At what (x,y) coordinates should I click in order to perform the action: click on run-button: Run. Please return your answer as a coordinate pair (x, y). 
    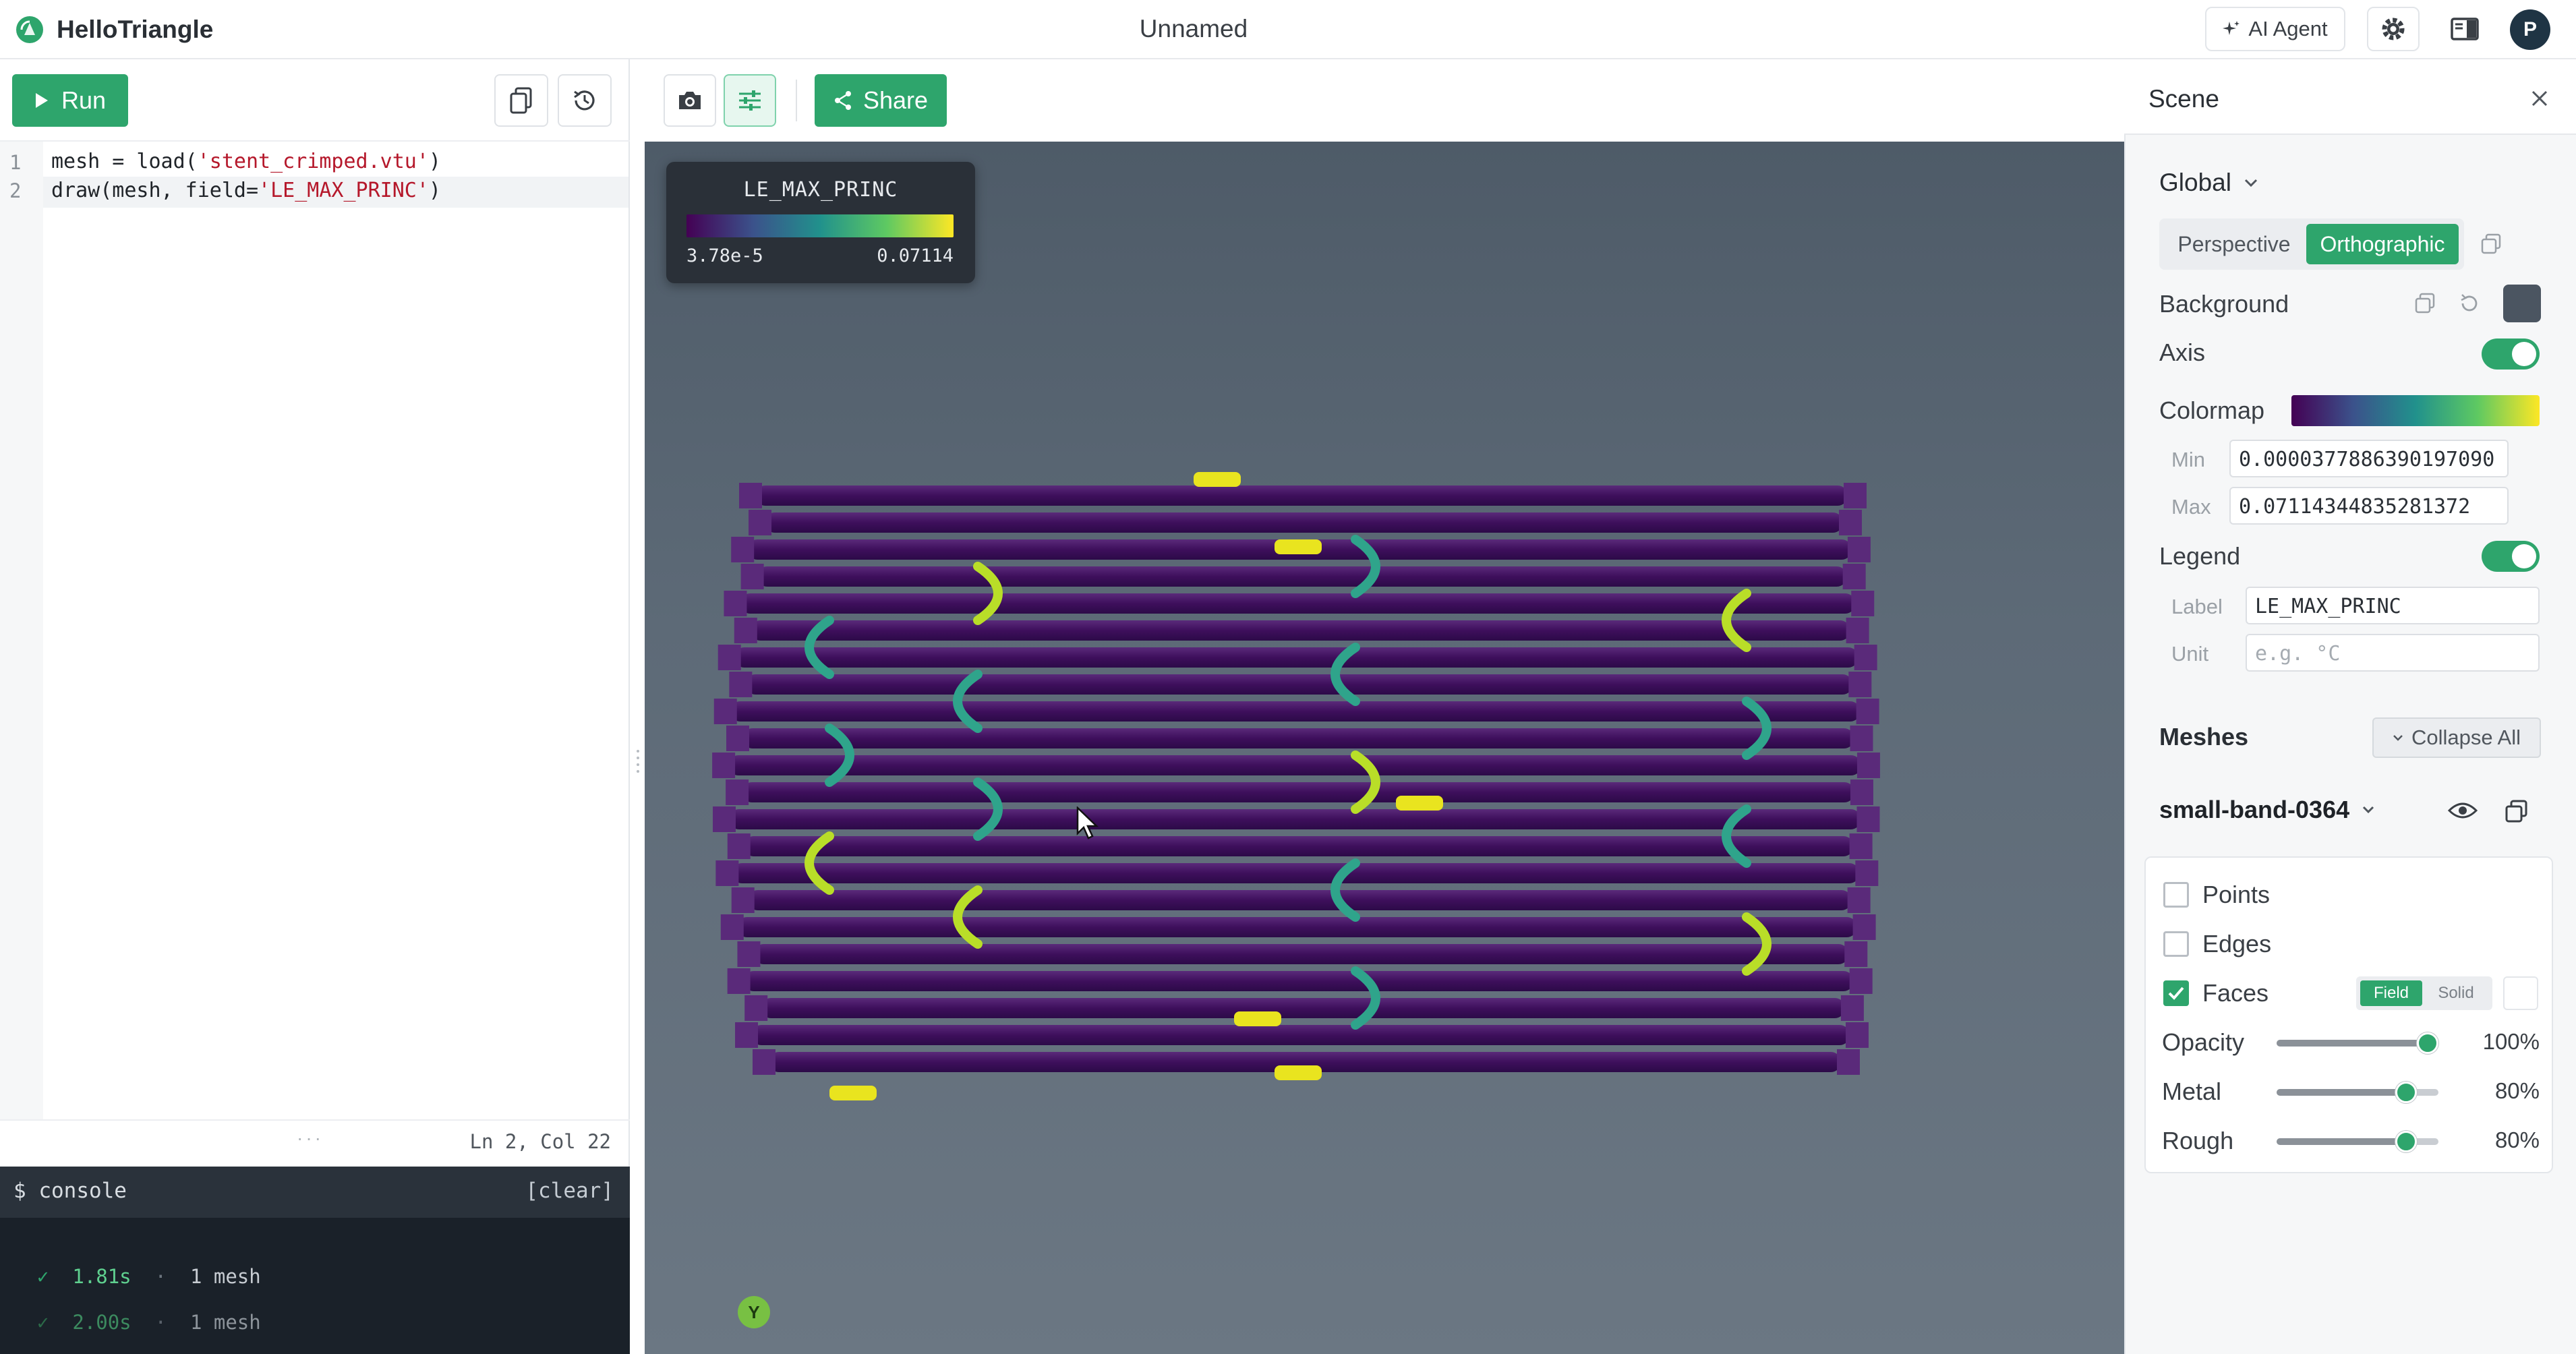
    Looking at the image, I should click on (70, 100).